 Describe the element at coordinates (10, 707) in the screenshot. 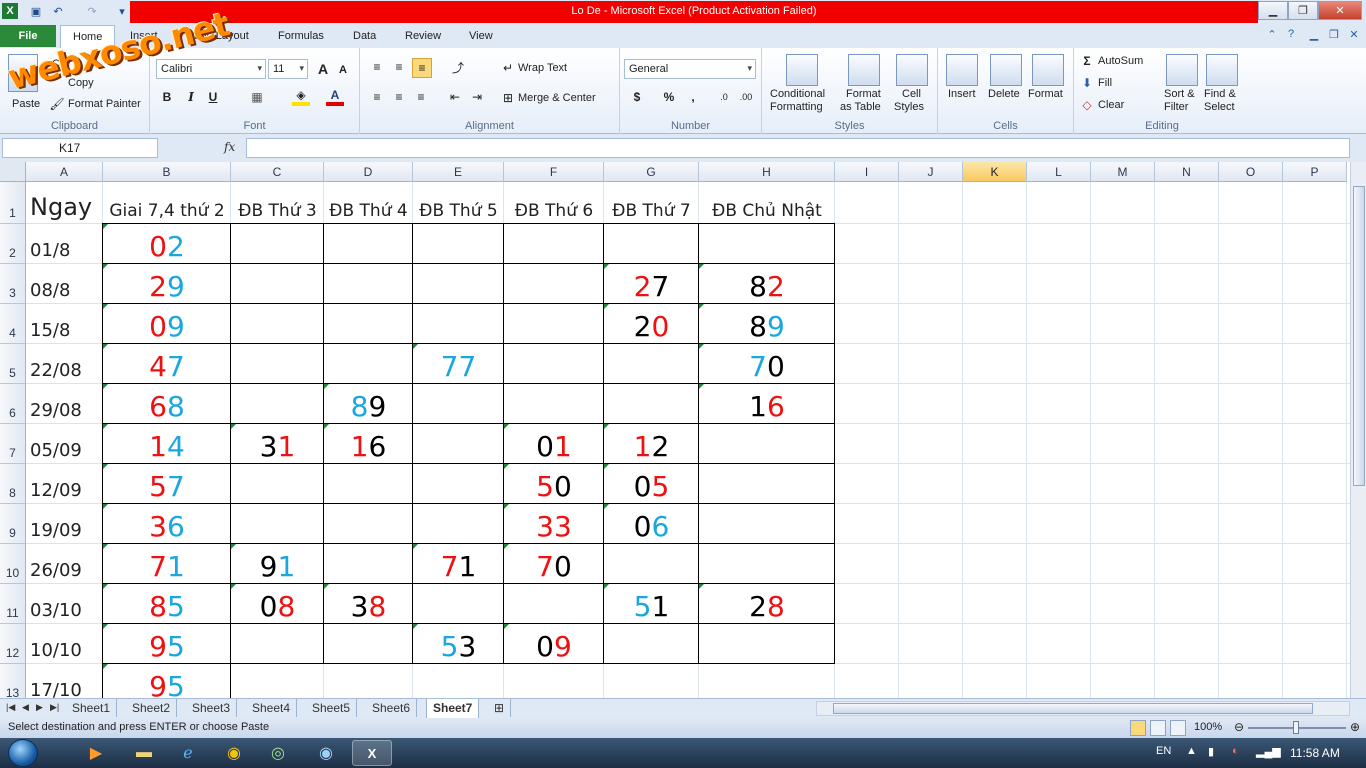

I see `first-sheet-icon: |◀` at that location.